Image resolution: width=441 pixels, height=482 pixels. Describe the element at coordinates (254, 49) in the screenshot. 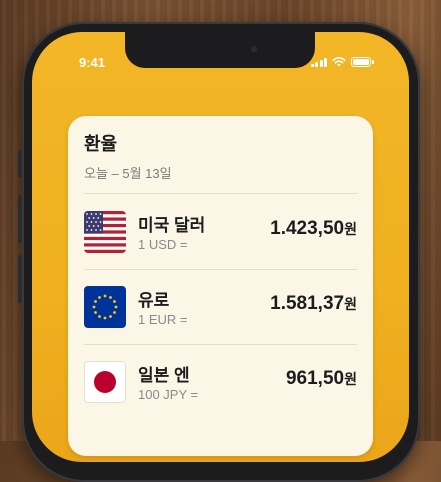

I see `front-camera-icon` at that location.